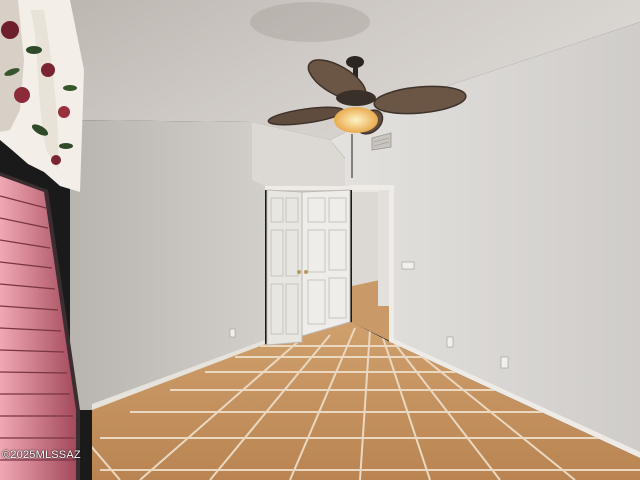 The image size is (640, 480). What do you see at coordinates (310, 22) in the screenshot?
I see `ceiling-shadow` at bounding box center [310, 22].